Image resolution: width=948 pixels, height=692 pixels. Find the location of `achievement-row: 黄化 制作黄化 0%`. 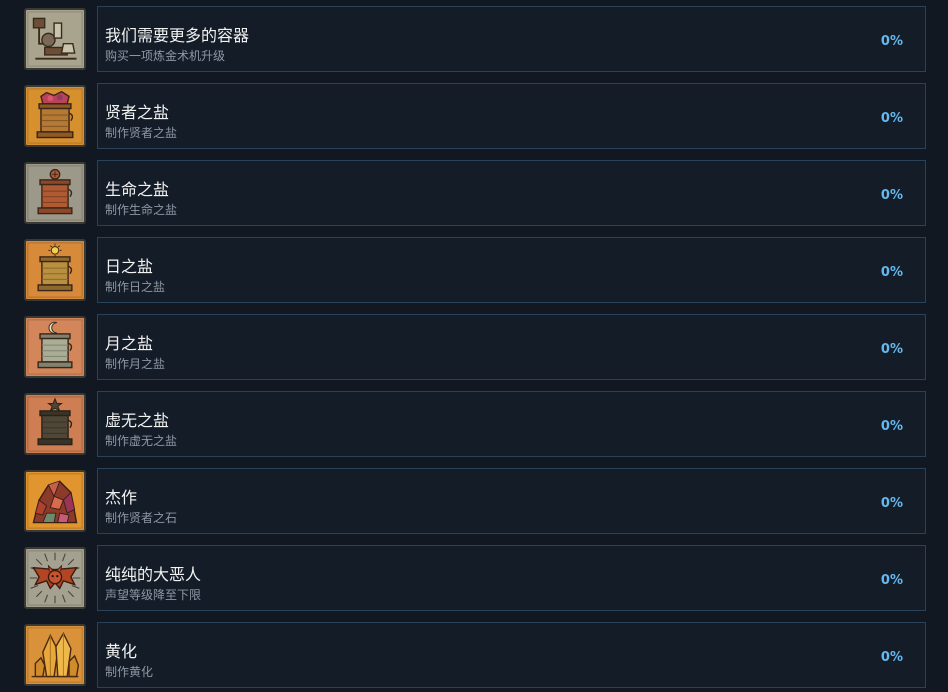

achievement-row: 黄化 制作黄化 0% is located at coordinates (475, 655).